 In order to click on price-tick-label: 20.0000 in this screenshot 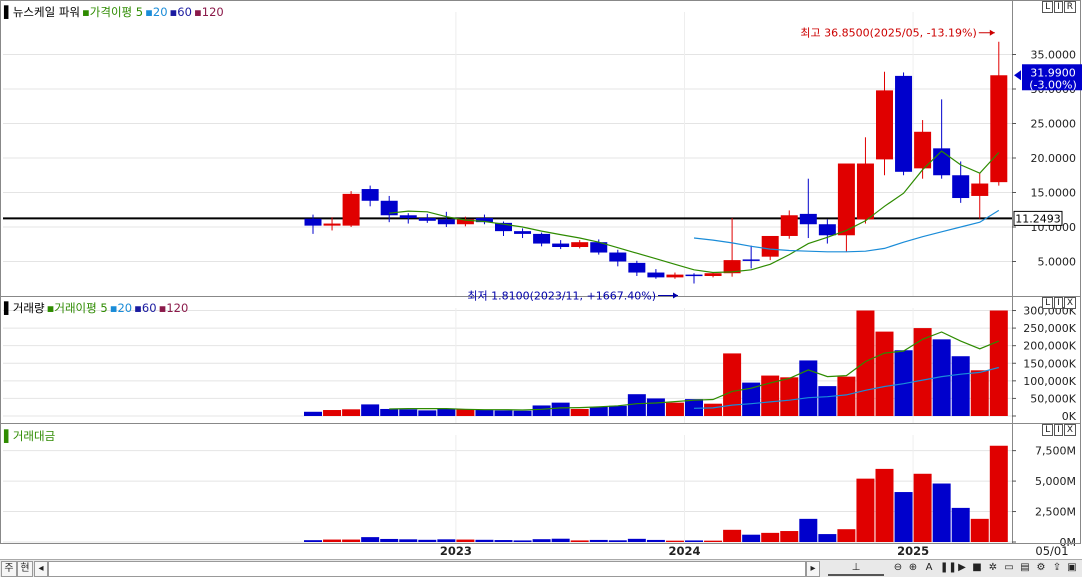, I will do `click(1054, 158)`.